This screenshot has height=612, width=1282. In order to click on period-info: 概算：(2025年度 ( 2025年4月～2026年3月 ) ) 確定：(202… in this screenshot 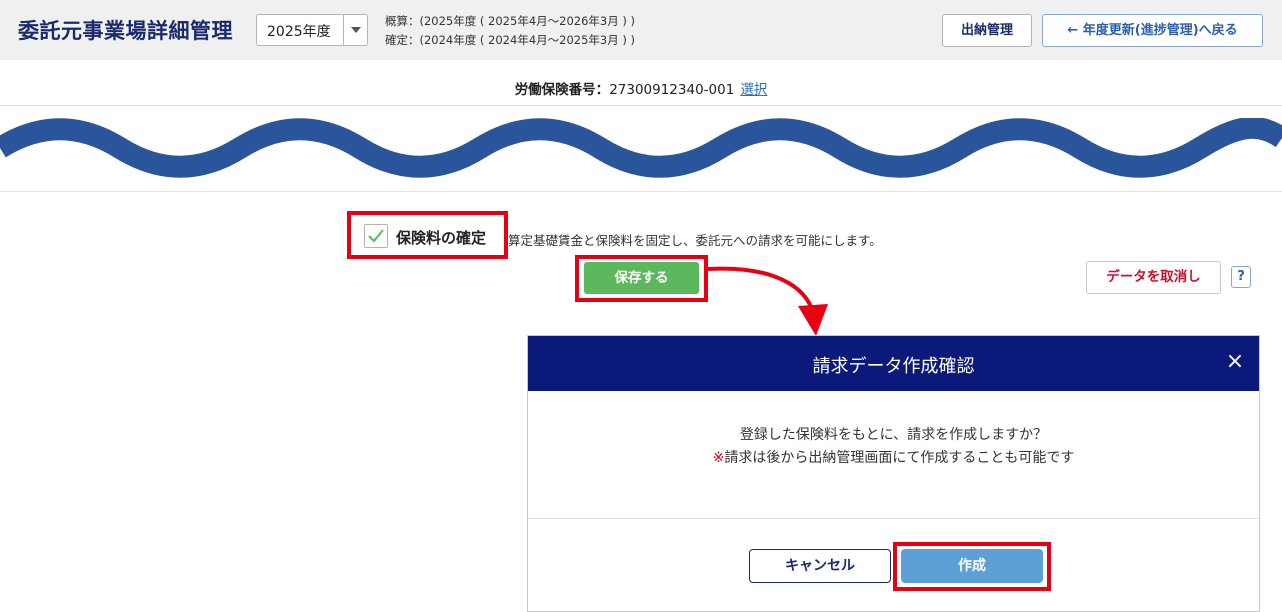, I will do `click(510, 31)`.